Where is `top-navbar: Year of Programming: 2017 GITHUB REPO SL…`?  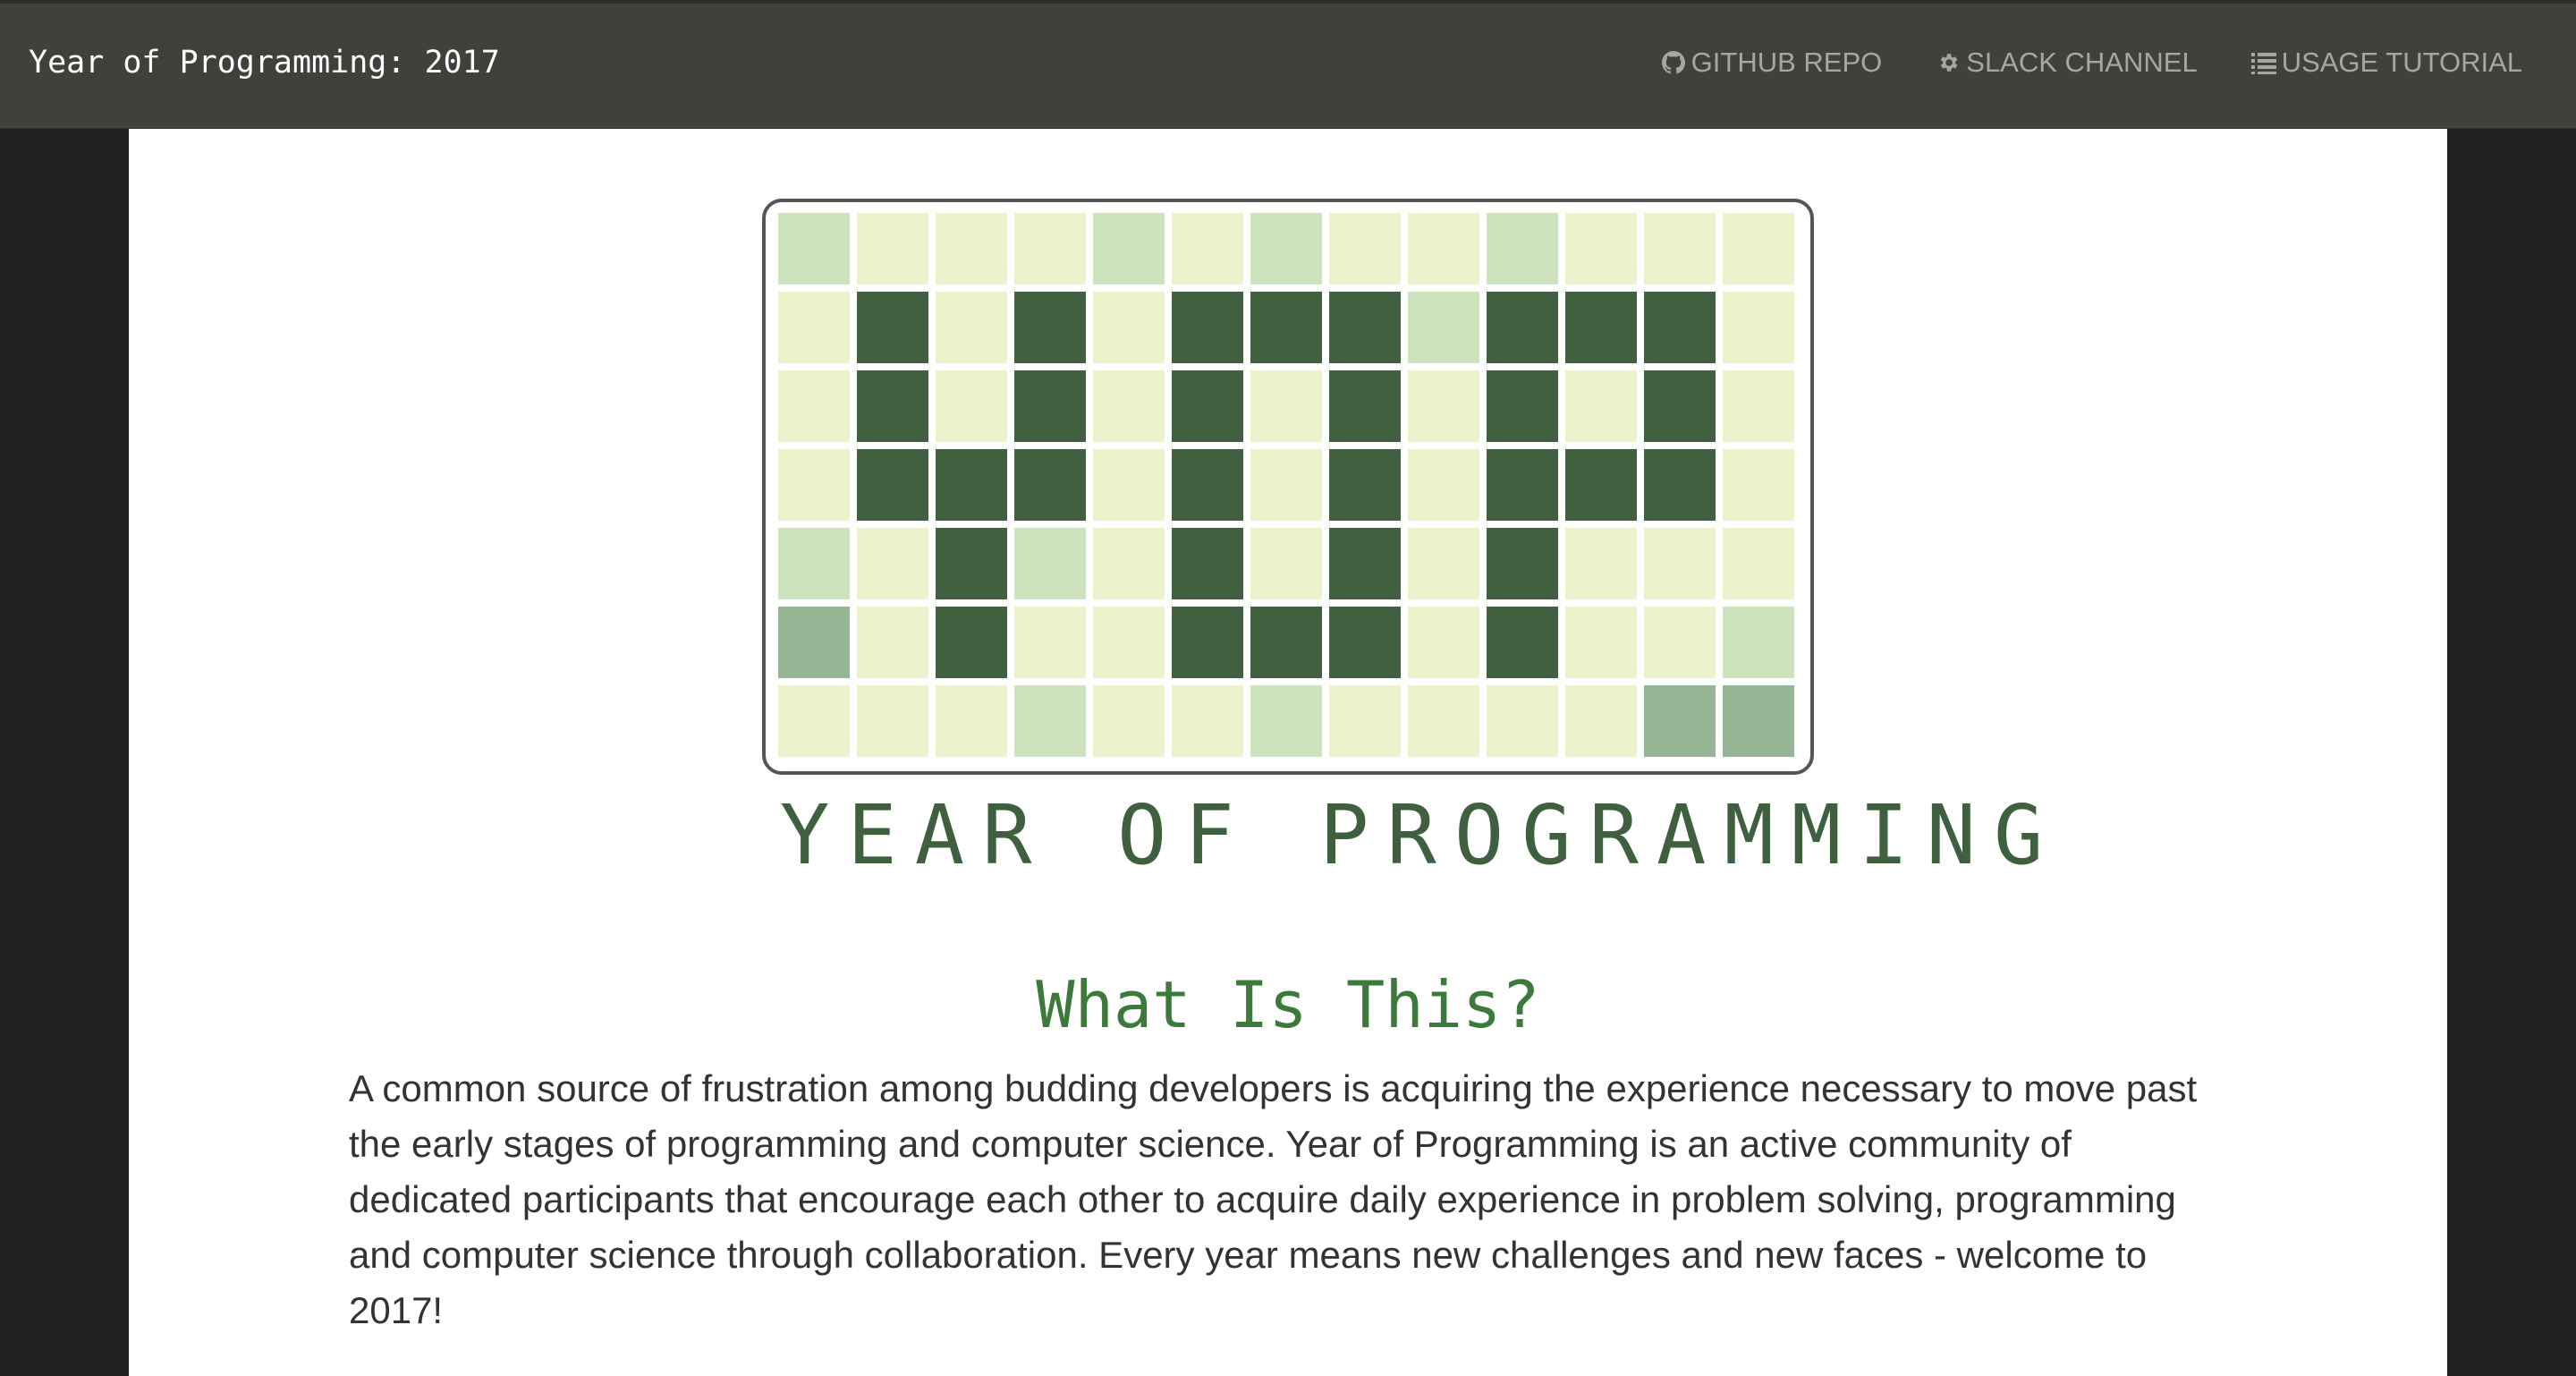 top-navbar: Year of Programming: 2017 GITHUB REPO SL… is located at coordinates (1288, 64).